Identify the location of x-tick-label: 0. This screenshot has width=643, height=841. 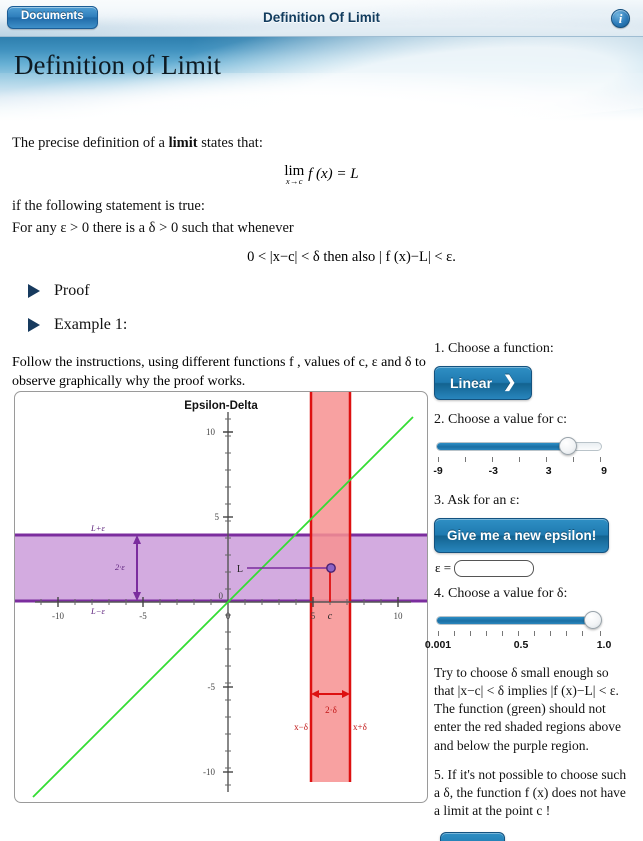
(228, 616).